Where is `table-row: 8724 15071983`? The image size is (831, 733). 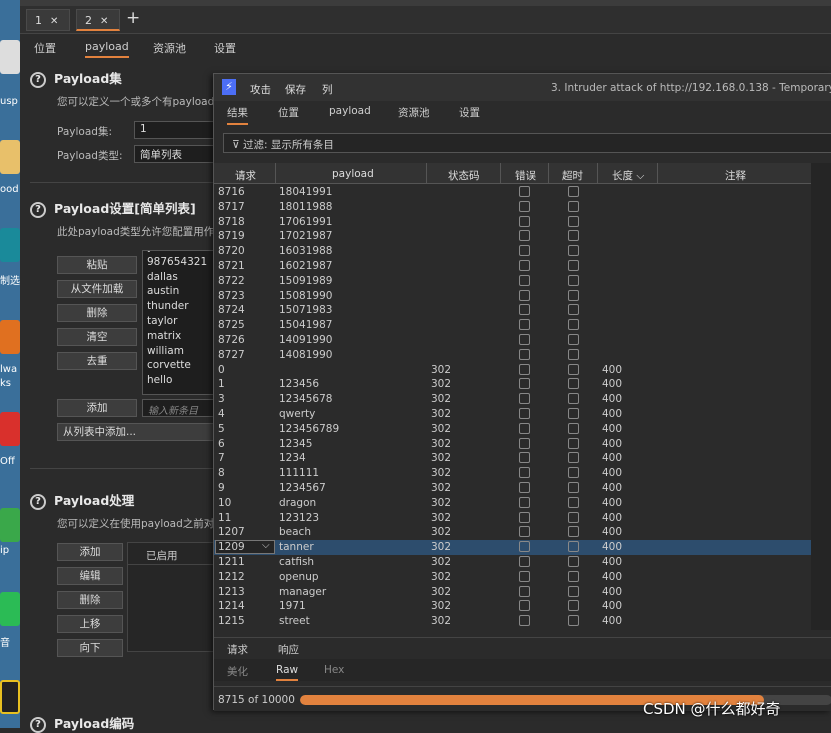
table-row: 8724 15071983 is located at coordinates (512, 310).